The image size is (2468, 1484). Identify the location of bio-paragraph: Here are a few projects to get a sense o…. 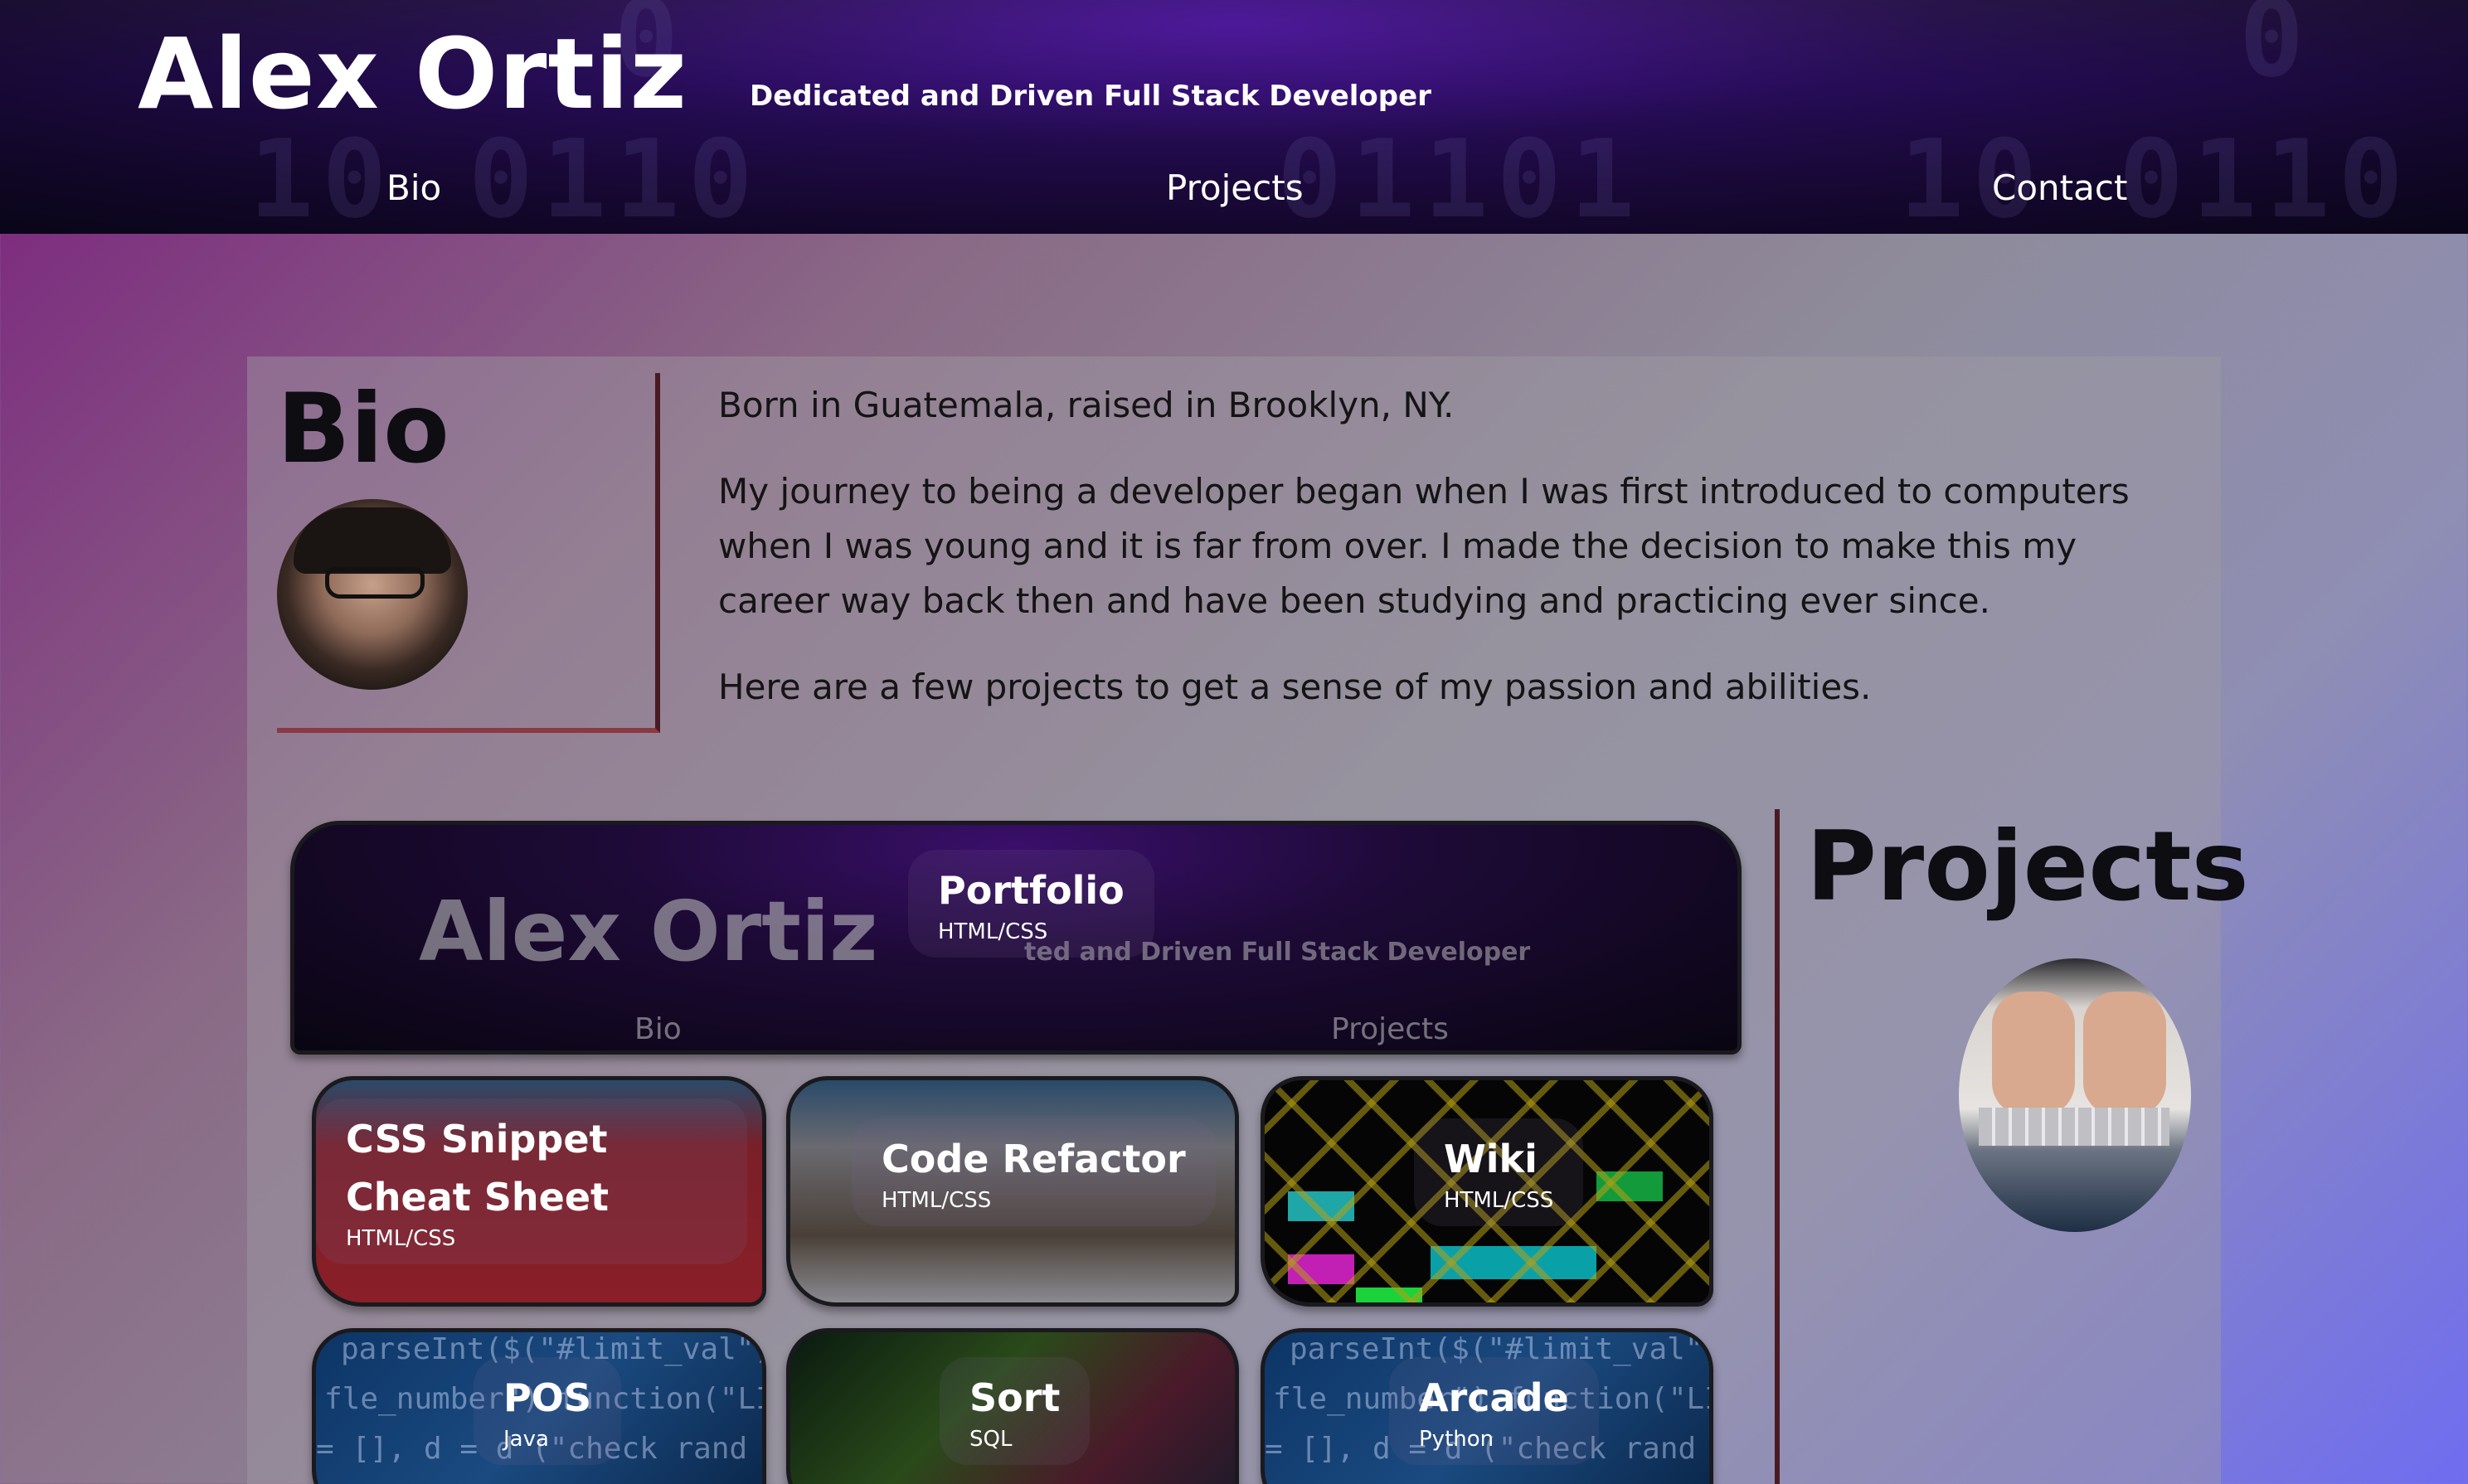
(1295, 687).